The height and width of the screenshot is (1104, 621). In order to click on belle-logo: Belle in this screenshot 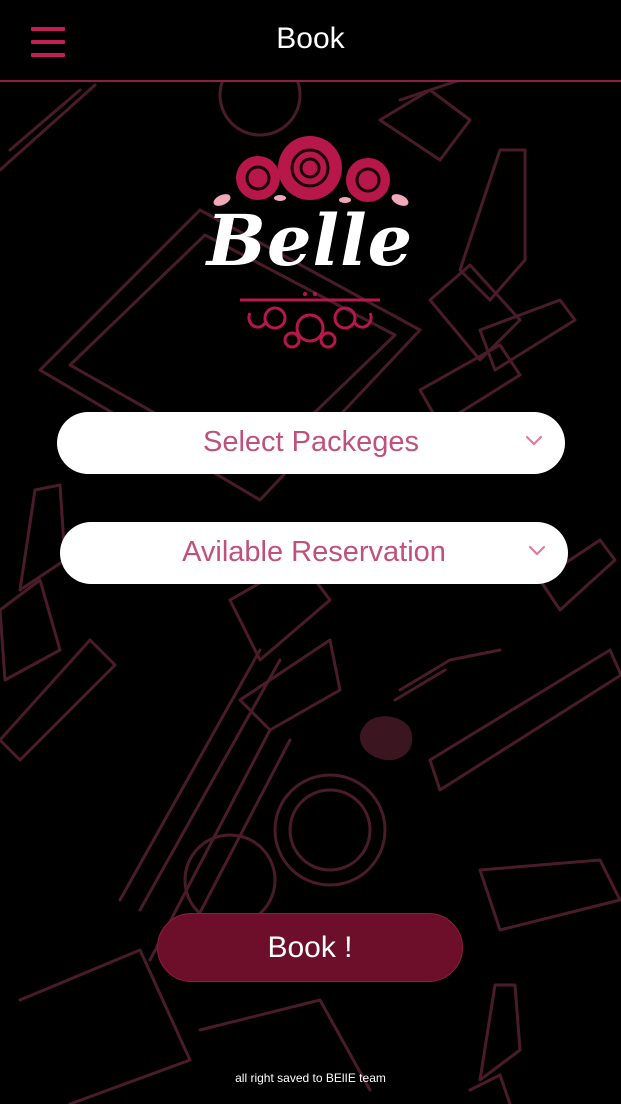, I will do `click(310, 243)`.